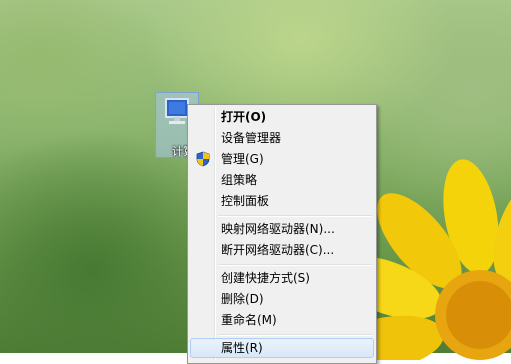 The height and width of the screenshot is (364, 511). Describe the element at coordinates (242, 159) in the screenshot. I see `menu-item-label: 管理(G)` at that location.